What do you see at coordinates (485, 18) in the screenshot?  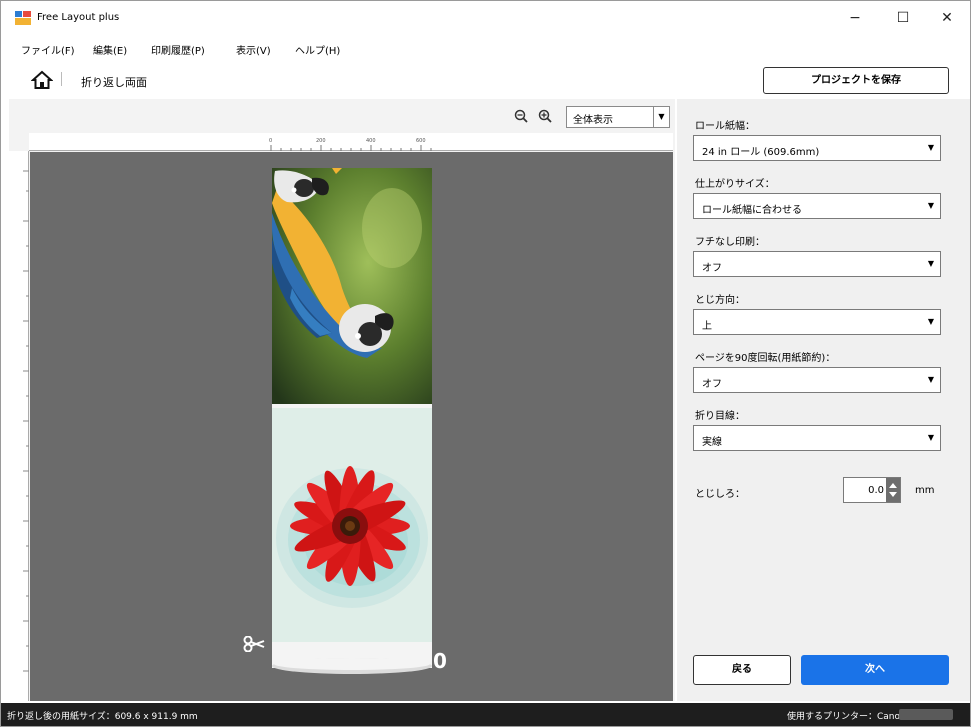 I see `title-bar: Free Layout plus − ☐ ✕` at bounding box center [485, 18].